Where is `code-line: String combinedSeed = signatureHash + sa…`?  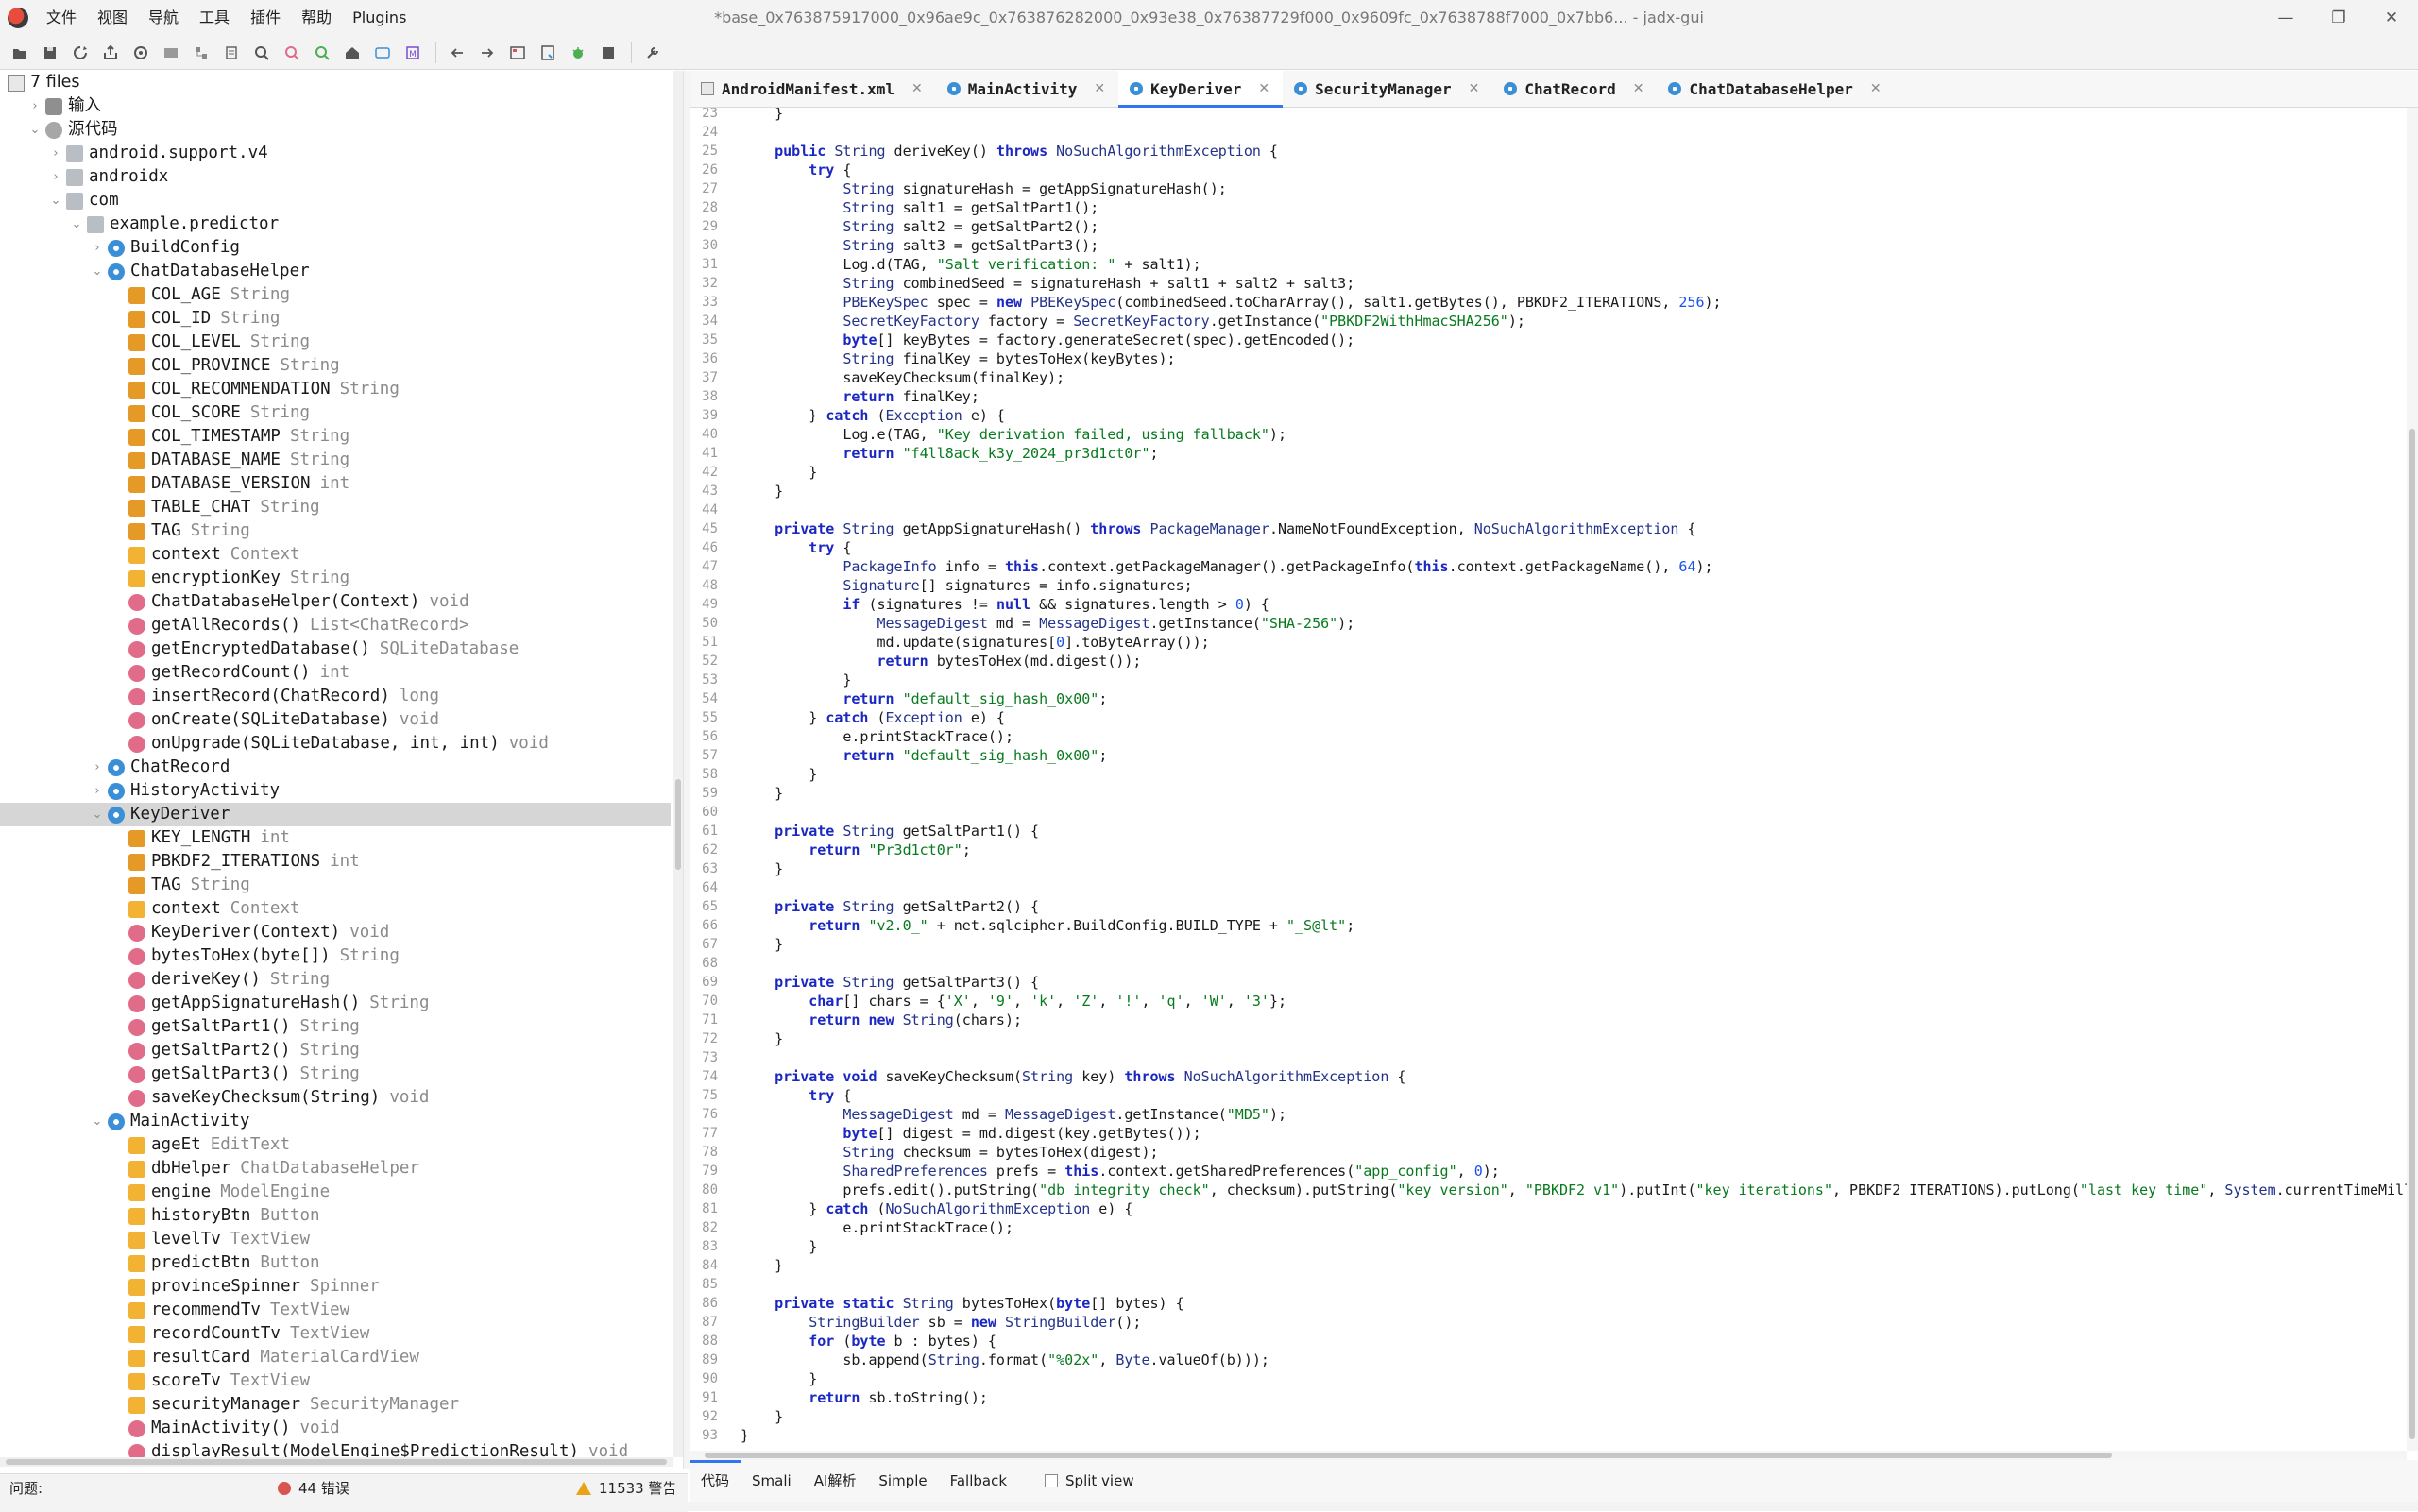
code-line: String combinedSeed = signatureHash + sa… is located at coordinates (1047, 283).